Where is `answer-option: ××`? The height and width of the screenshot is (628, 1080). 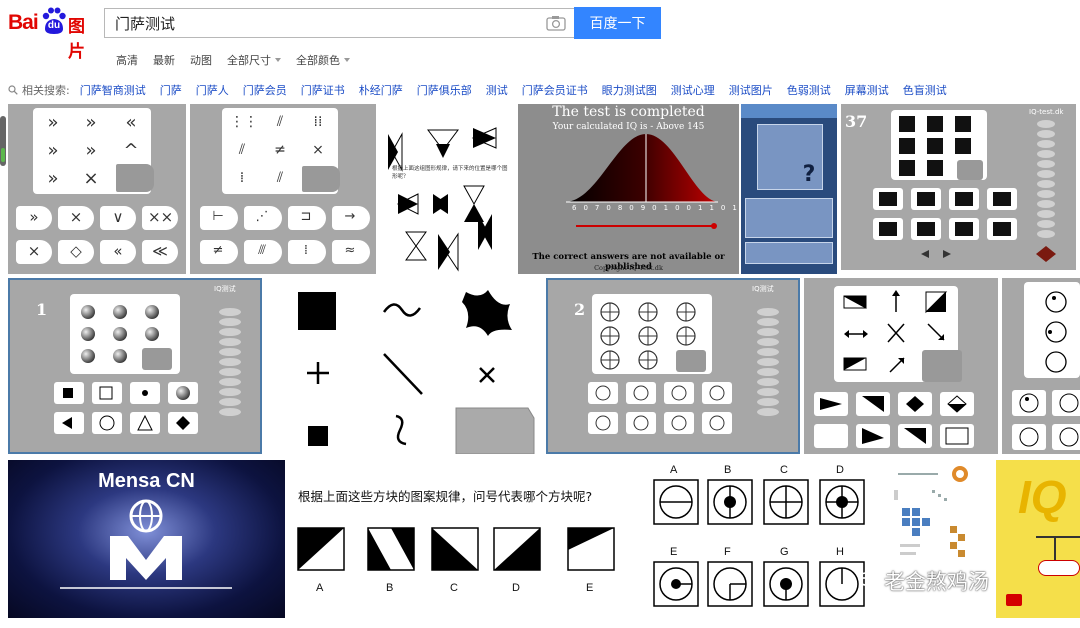
answer-option: ×× is located at coordinates (160, 218).